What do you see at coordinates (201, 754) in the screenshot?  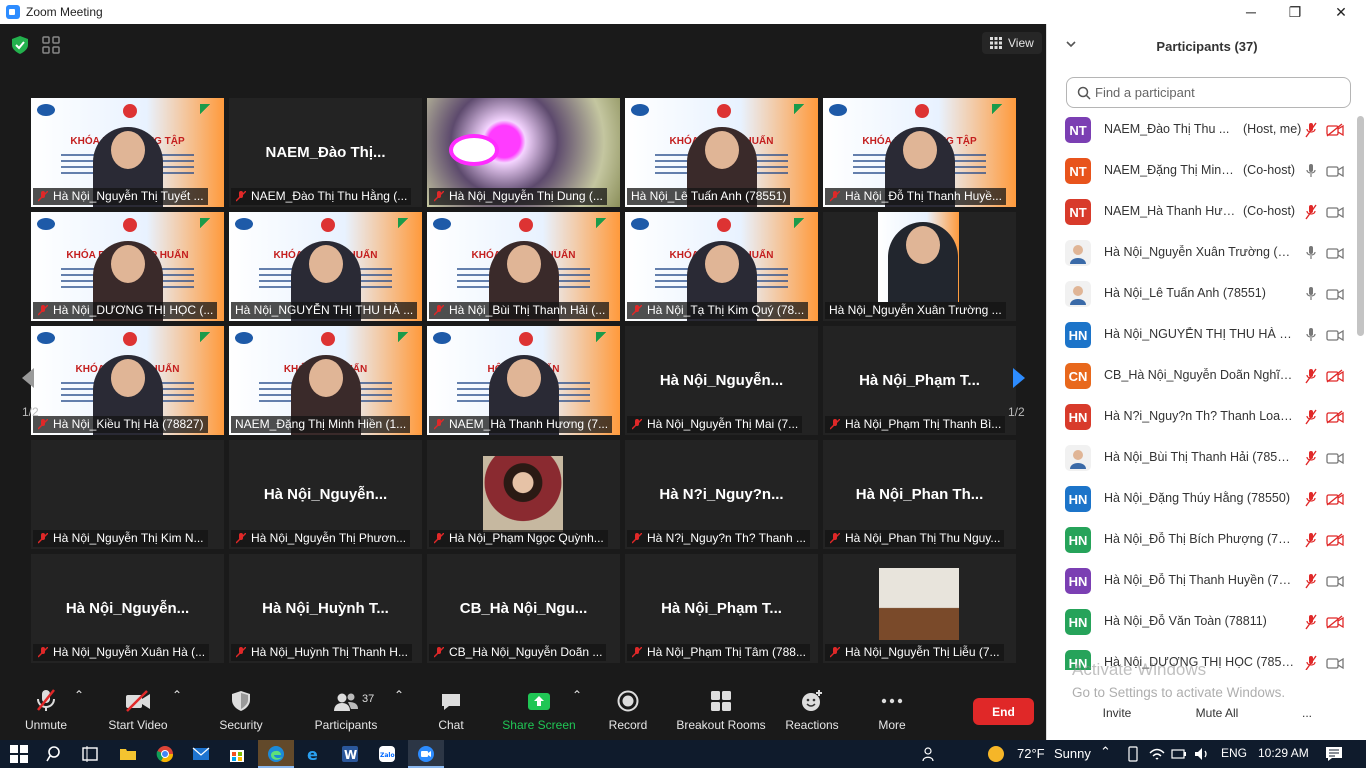 I see `mail-icon` at bounding box center [201, 754].